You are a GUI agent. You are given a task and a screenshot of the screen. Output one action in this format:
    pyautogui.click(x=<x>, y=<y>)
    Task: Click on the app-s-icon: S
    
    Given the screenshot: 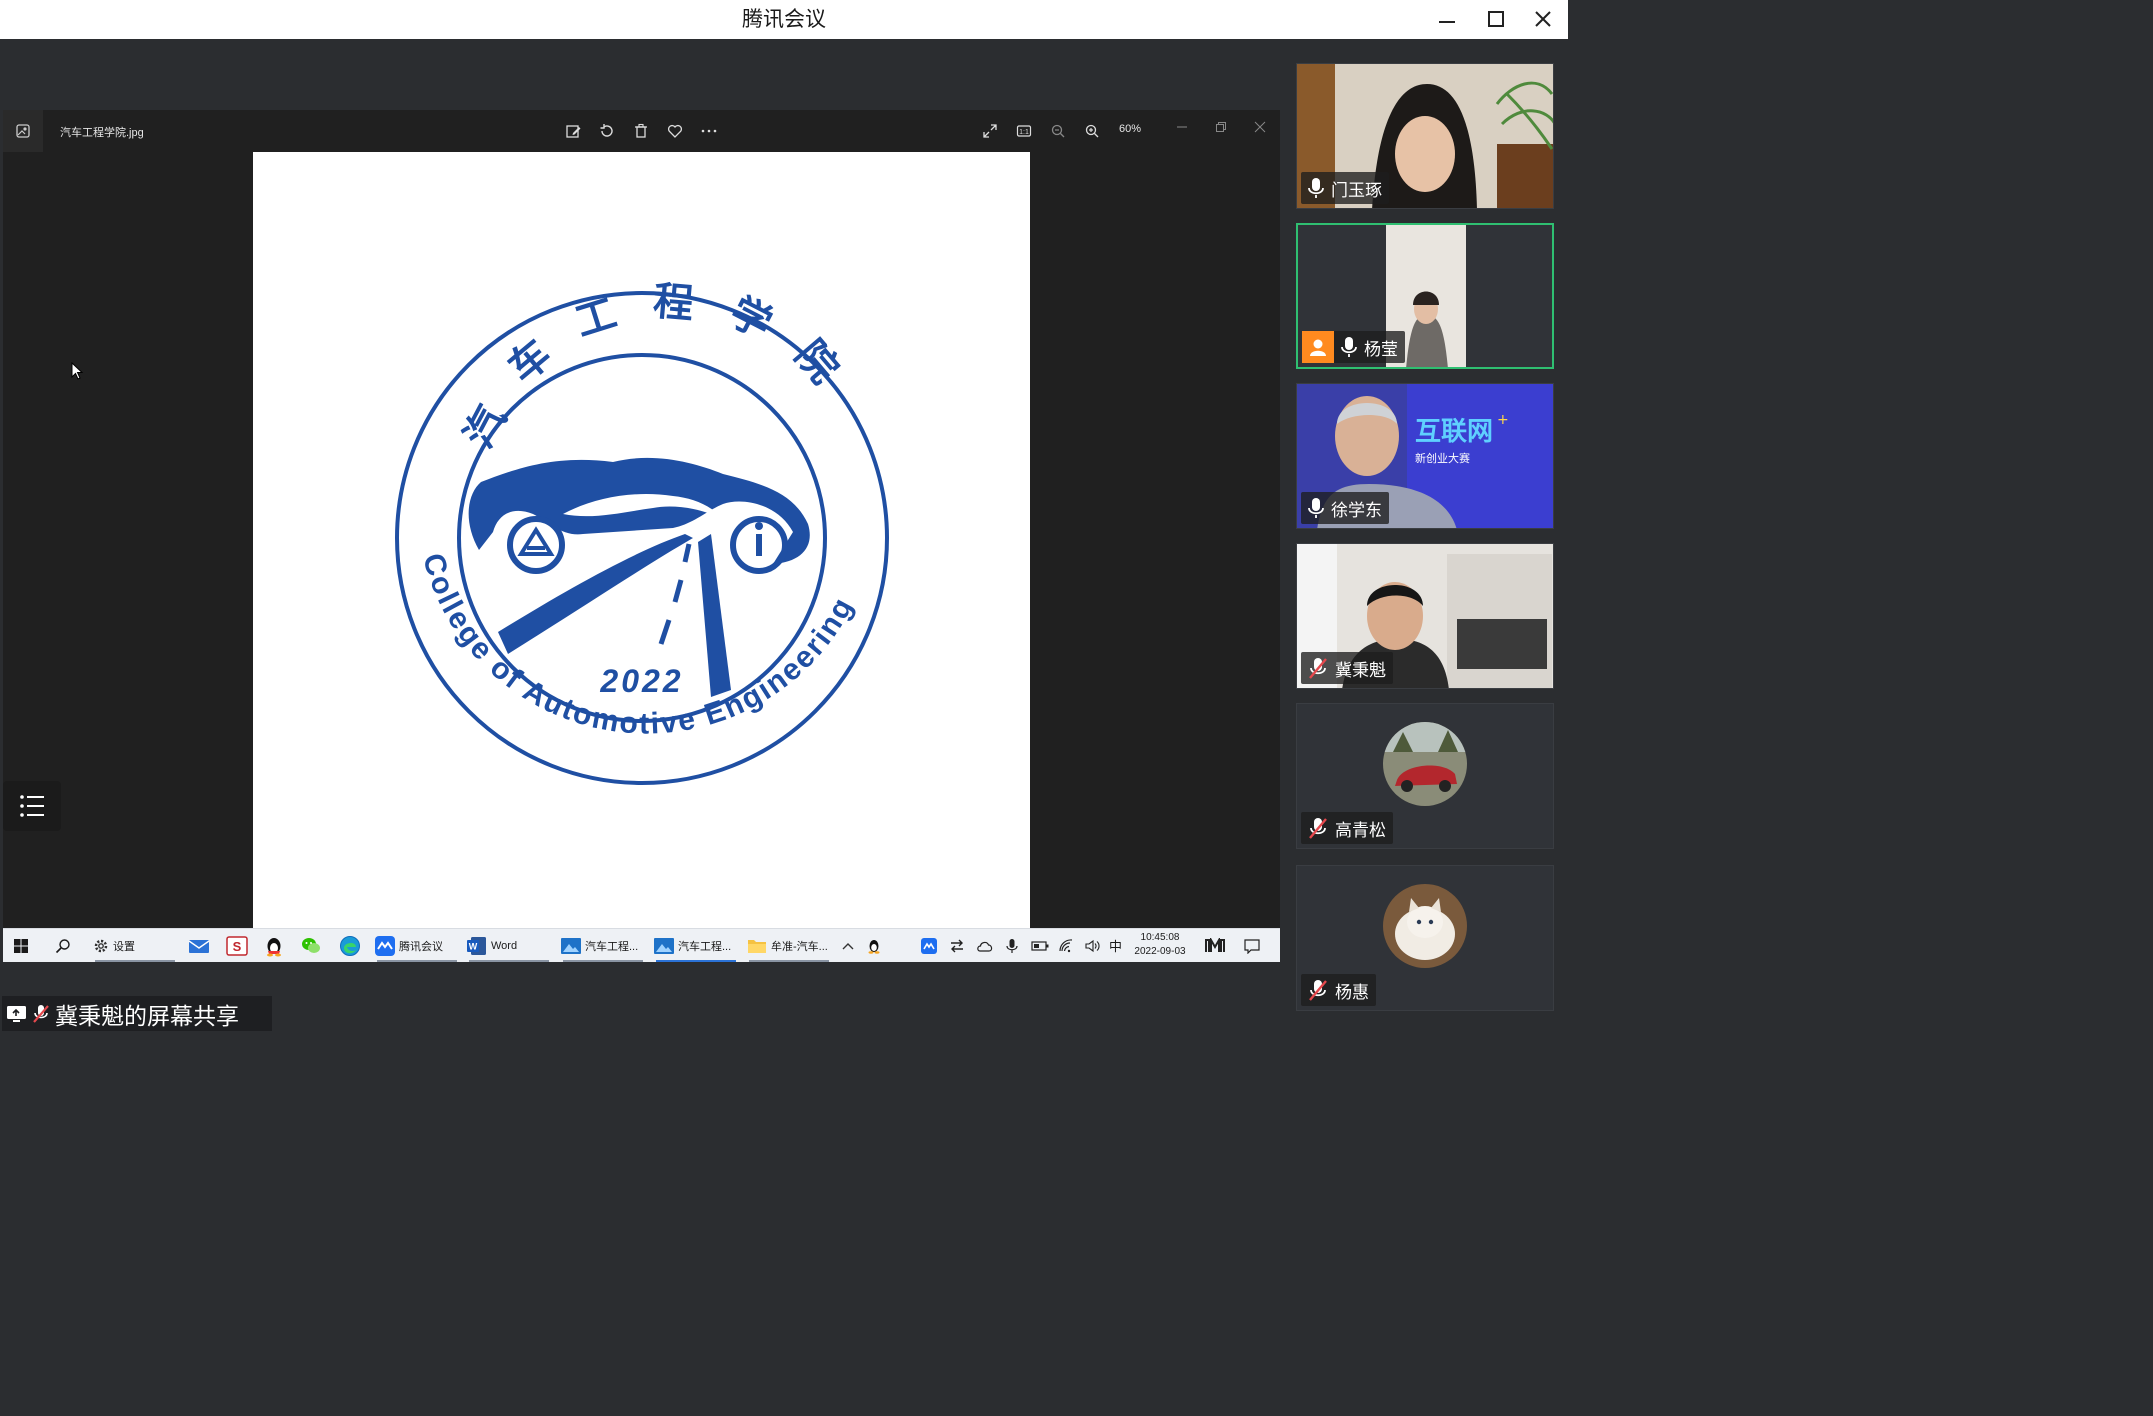 What is the action you would take?
    pyautogui.click(x=237, y=945)
    